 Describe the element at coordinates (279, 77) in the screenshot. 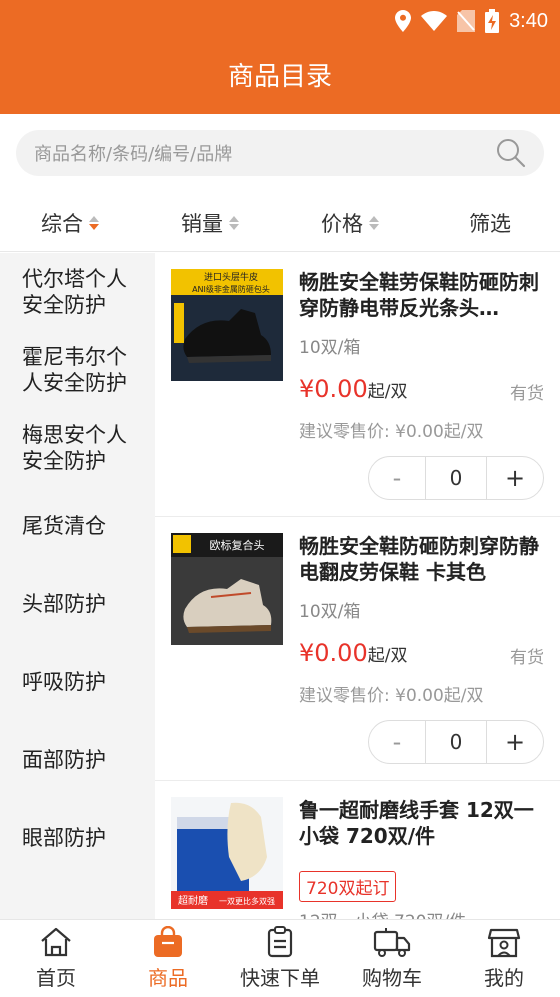

I see `page-title: 商品目录` at that location.